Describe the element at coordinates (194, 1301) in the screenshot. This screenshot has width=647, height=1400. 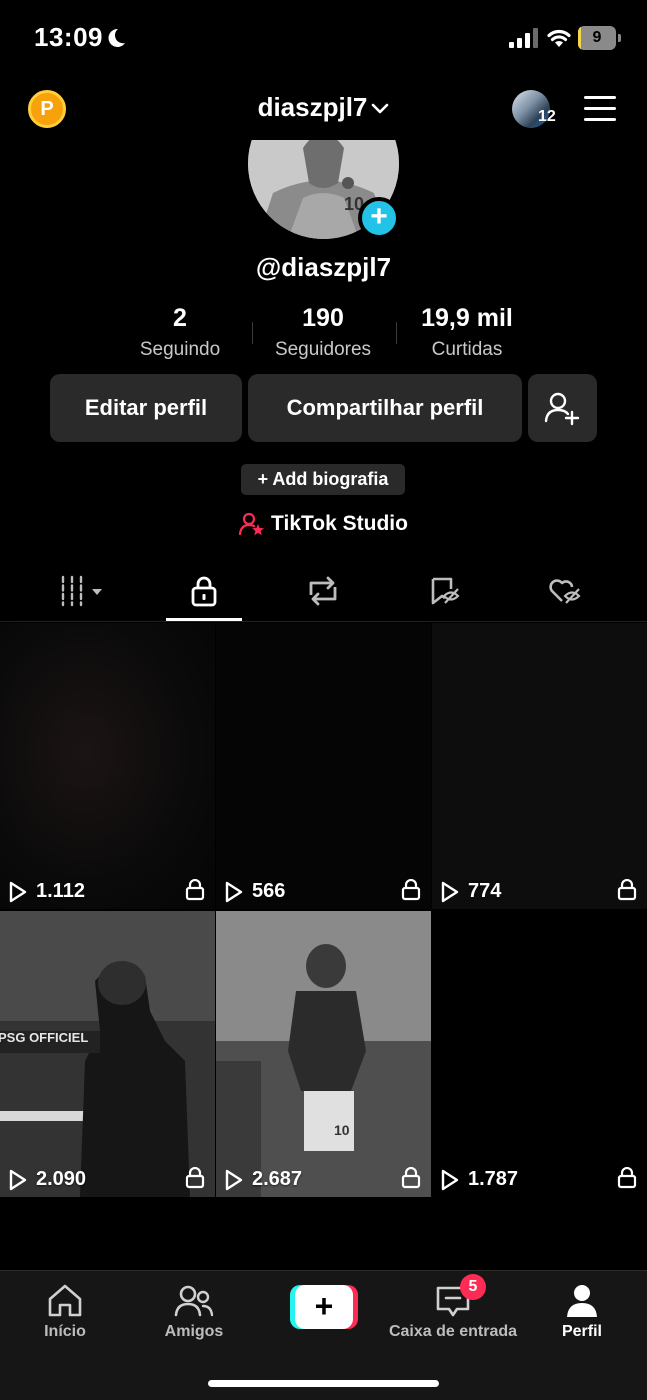
I see `friends-icon` at that location.